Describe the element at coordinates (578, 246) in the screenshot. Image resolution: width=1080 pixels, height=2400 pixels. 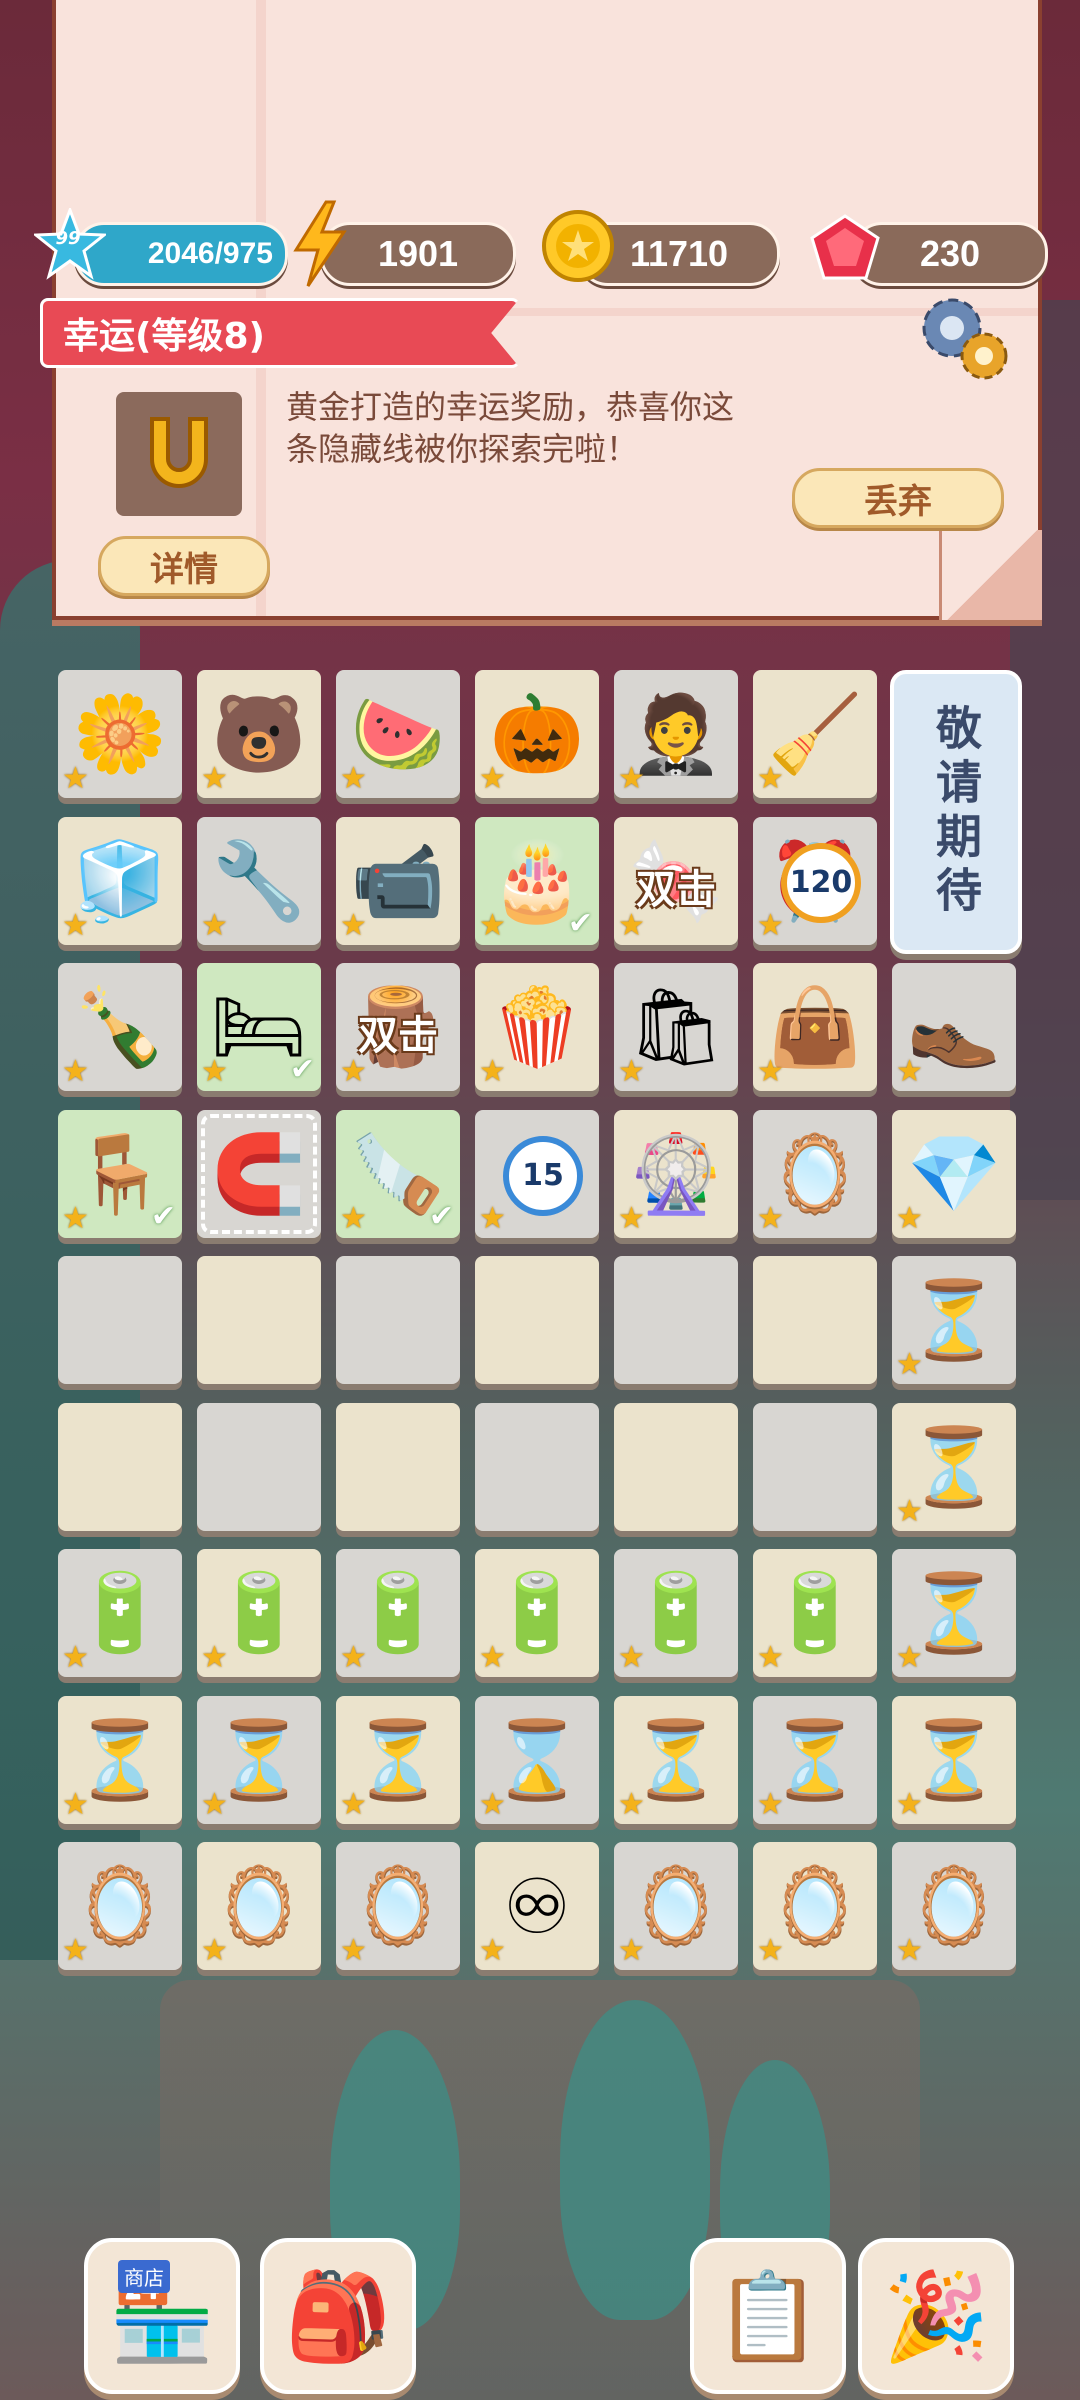
I see `coin-icon` at that location.